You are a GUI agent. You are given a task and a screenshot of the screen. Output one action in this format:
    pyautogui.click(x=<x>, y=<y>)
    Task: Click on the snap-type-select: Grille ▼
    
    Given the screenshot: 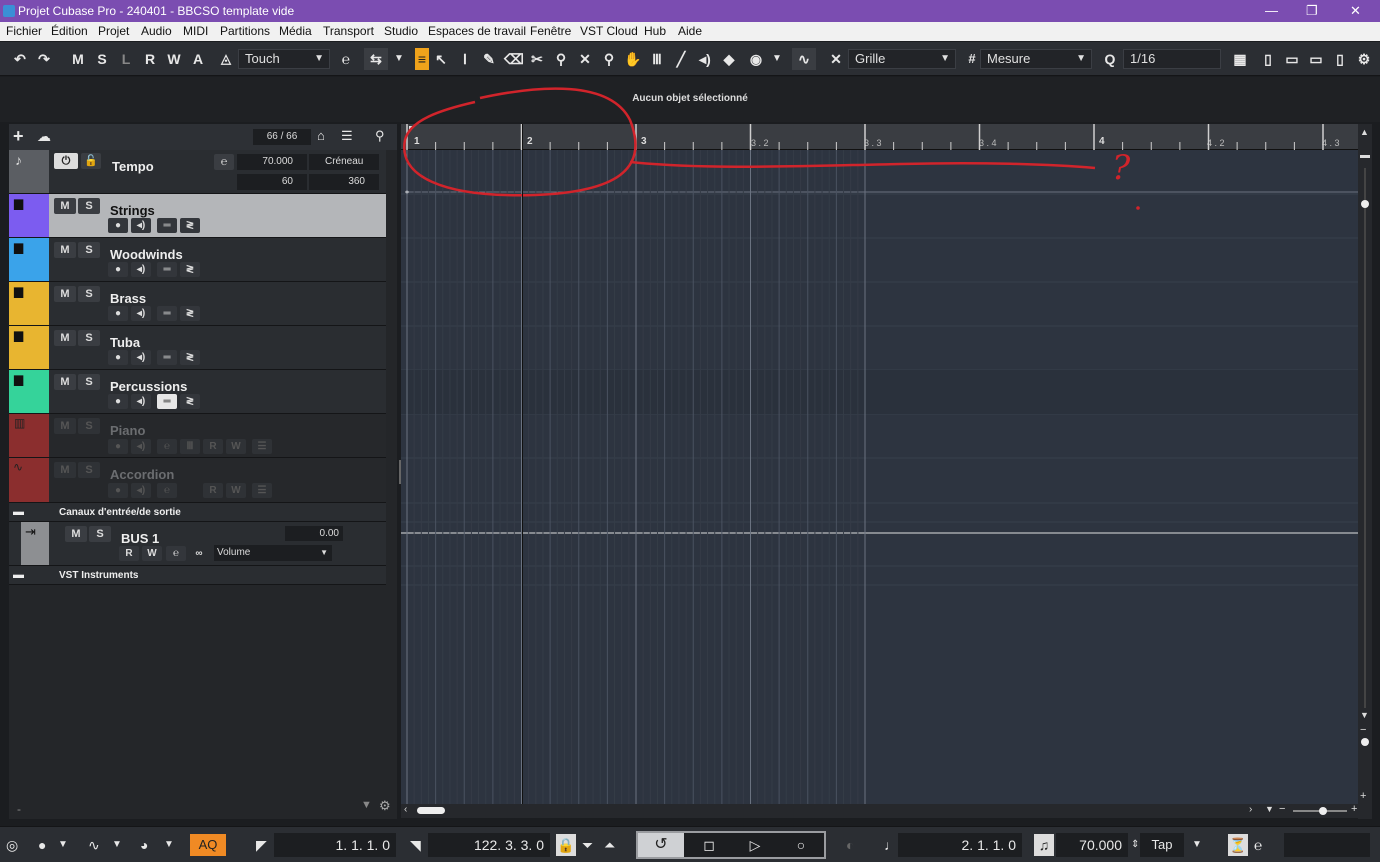 What is the action you would take?
    pyautogui.click(x=902, y=59)
    